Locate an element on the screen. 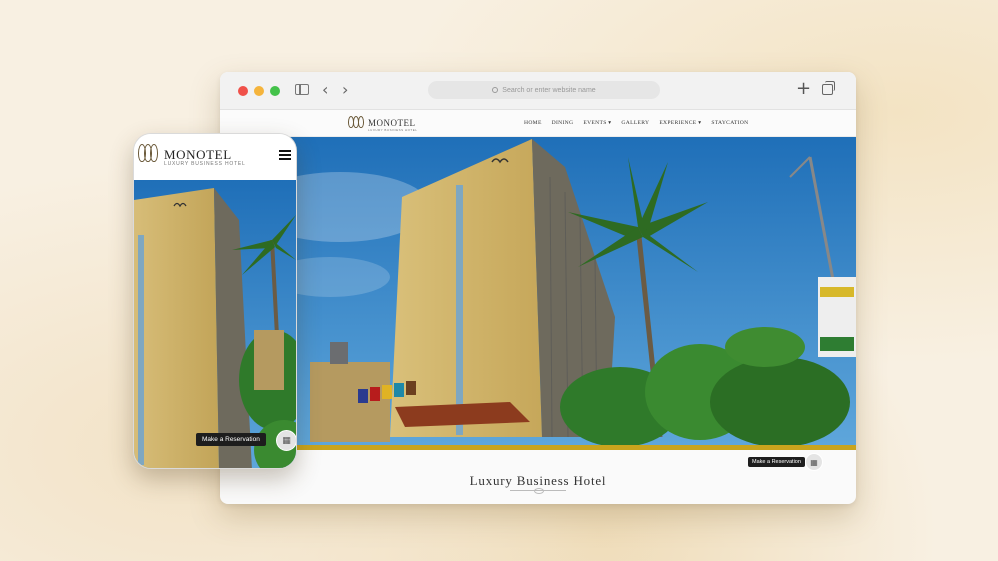  phone-reservation-button: Make a Reservation is located at coordinates (231, 439).